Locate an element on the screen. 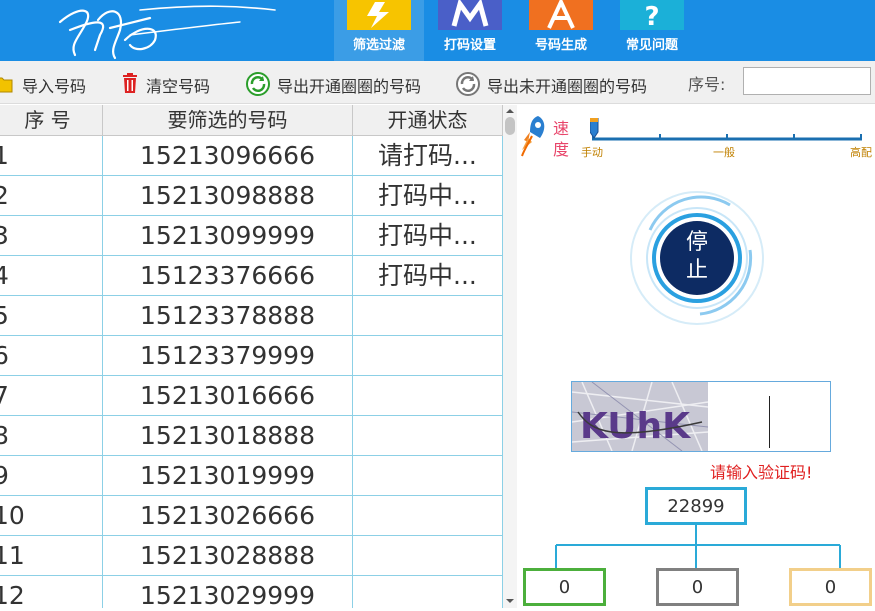  table-row: 915213019999 is located at coordinates (251, 476).